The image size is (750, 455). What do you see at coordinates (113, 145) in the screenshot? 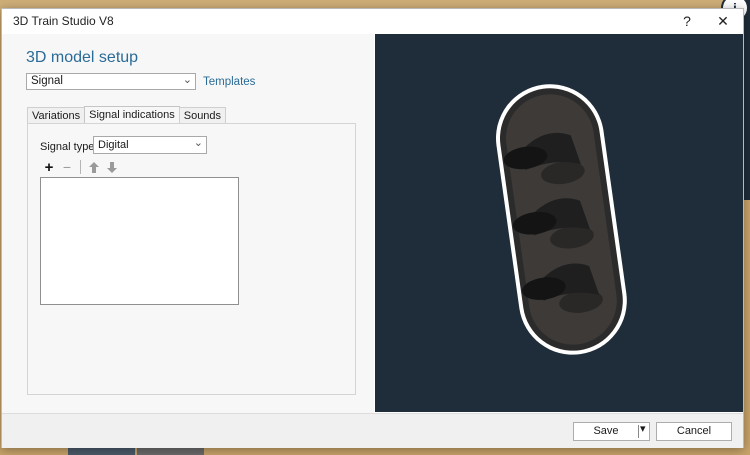
I see `signal-type-value: Digital` at bounding box center [113, 145].